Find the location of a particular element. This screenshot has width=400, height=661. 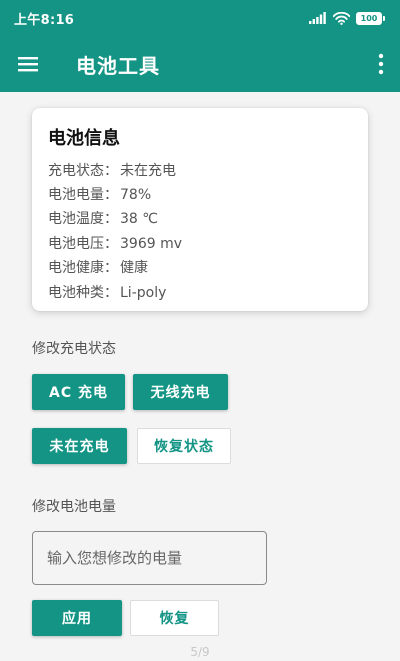

apply-button: 应用 is located at coordinates (77, 618).